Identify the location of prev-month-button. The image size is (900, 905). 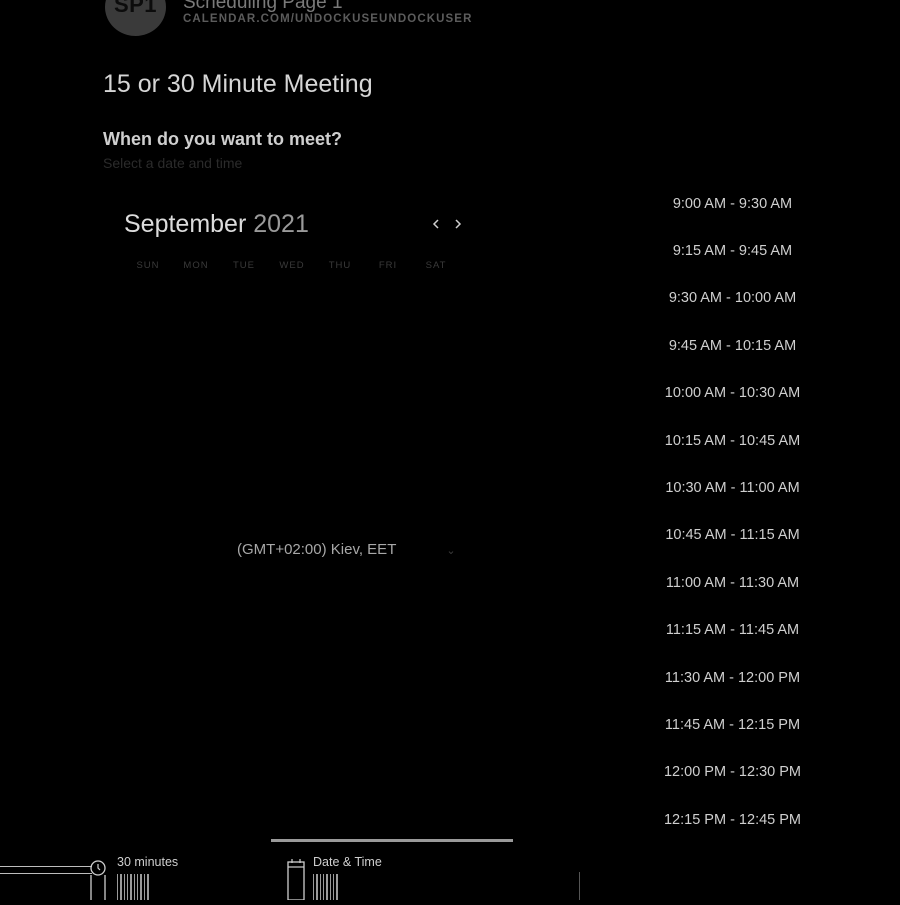
(436, 224).